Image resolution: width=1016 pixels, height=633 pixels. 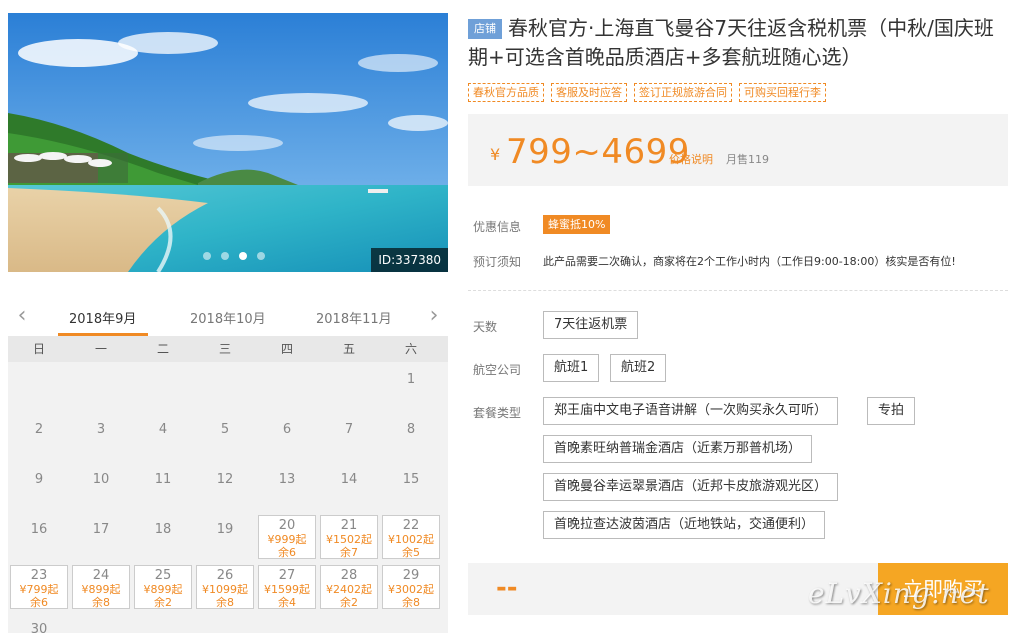 I want to click on calendar-month-nav: ‹ 2018年9月 2018年10月 2018年11月 ›, so click(x=228, y=318).